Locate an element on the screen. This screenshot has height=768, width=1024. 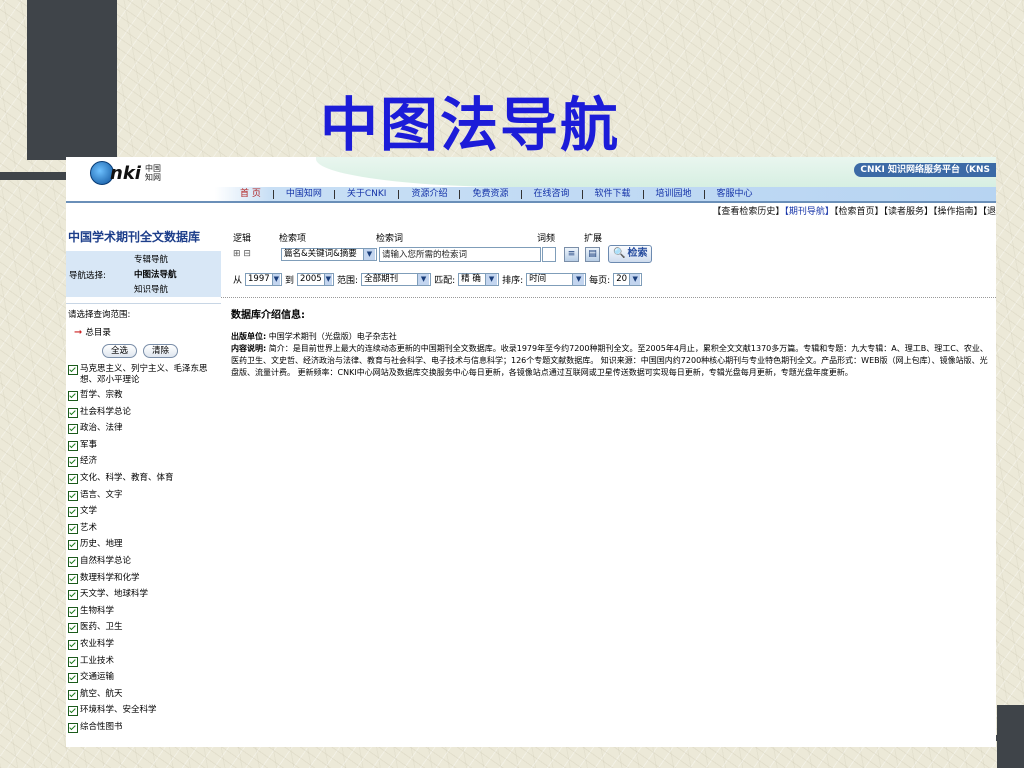
nav-service: 客服中心 is located at coordinates (734, 194).